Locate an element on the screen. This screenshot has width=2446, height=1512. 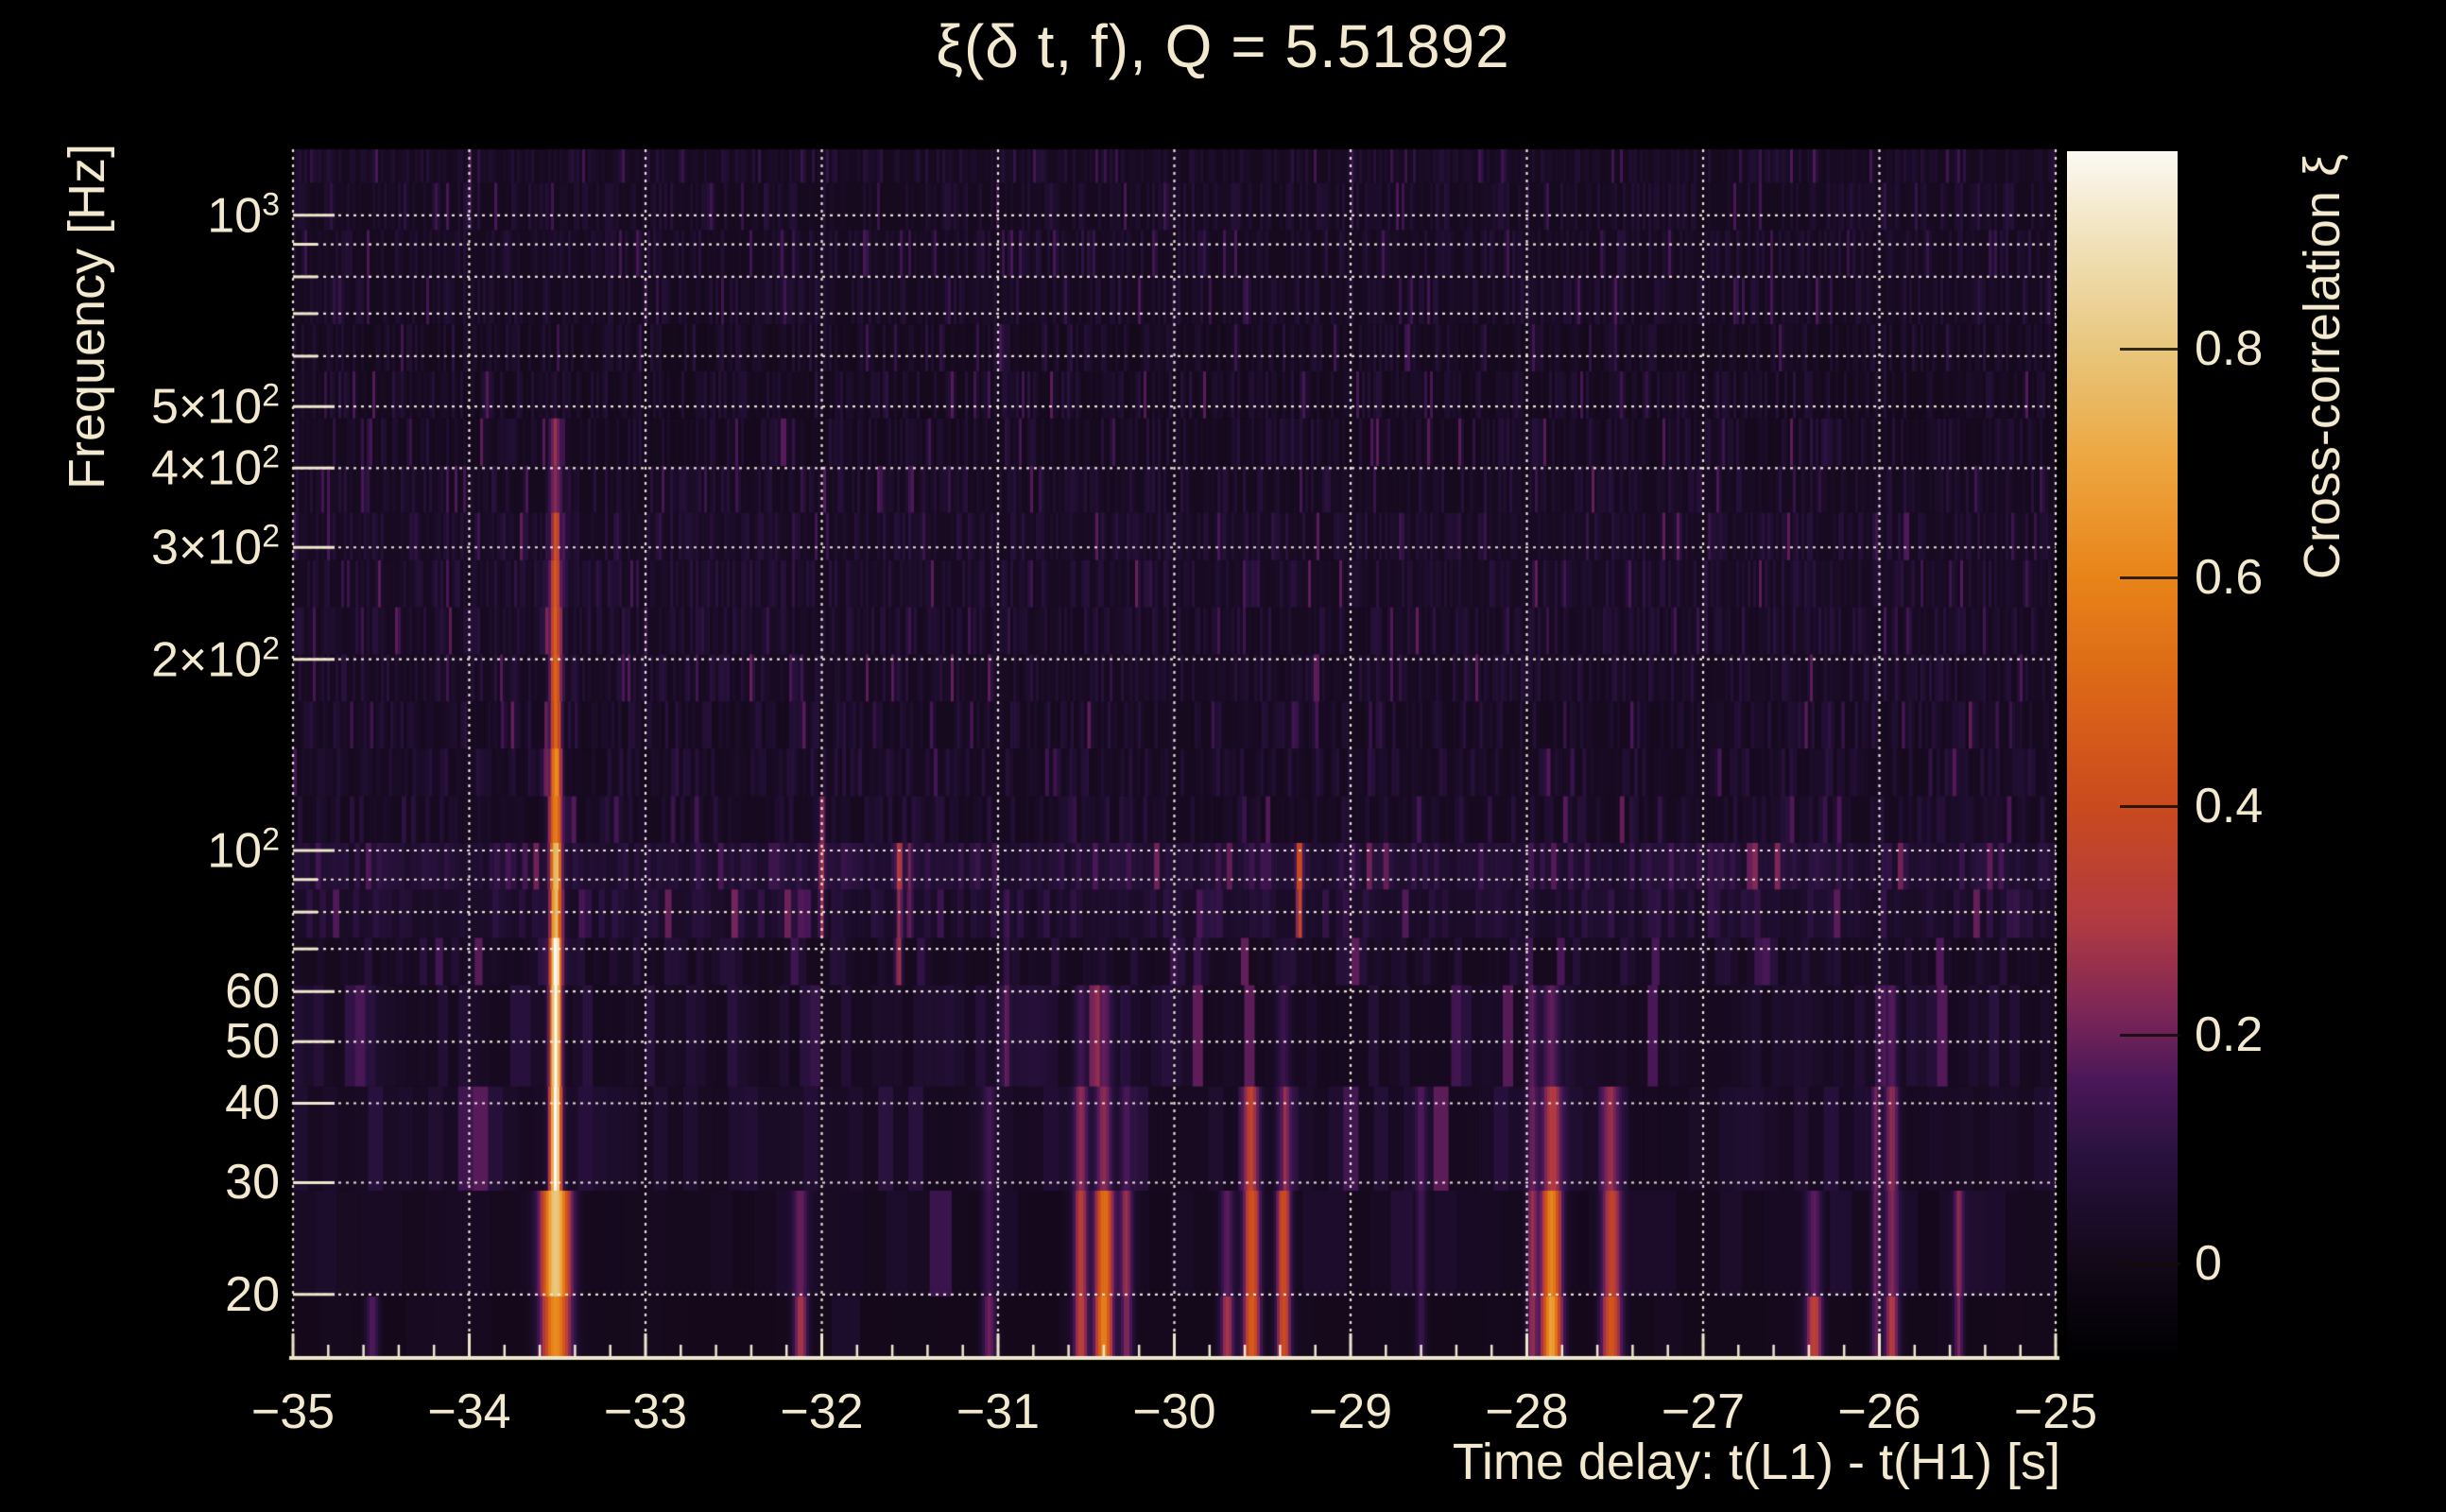
x-tick-label: −30 is located at coordinates (1174, 1411).